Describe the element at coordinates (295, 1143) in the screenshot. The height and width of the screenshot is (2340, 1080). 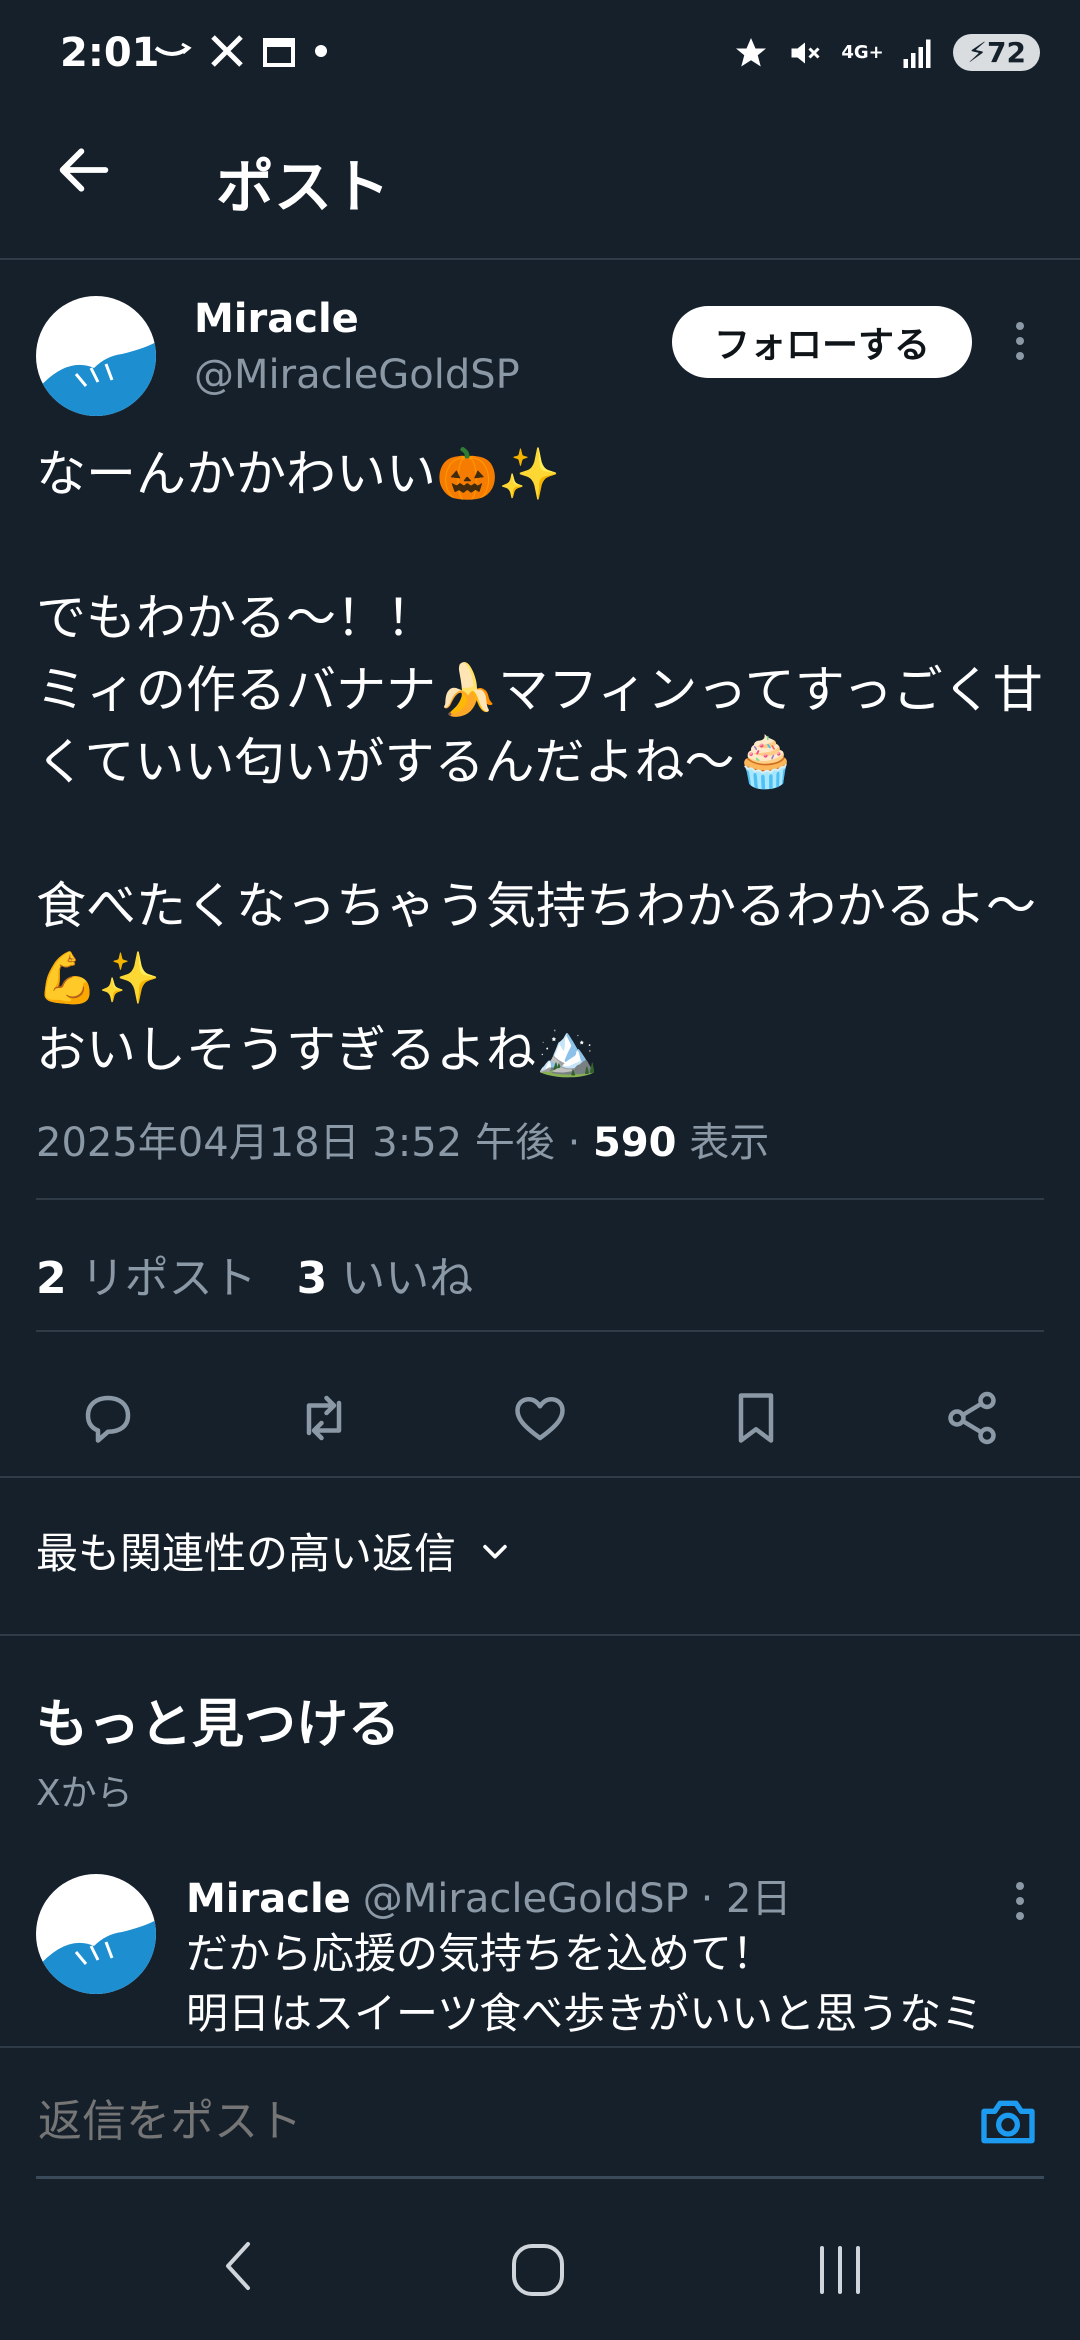
I see `post-timestamp: 2025年04月18日 3:52 午後` at that location.